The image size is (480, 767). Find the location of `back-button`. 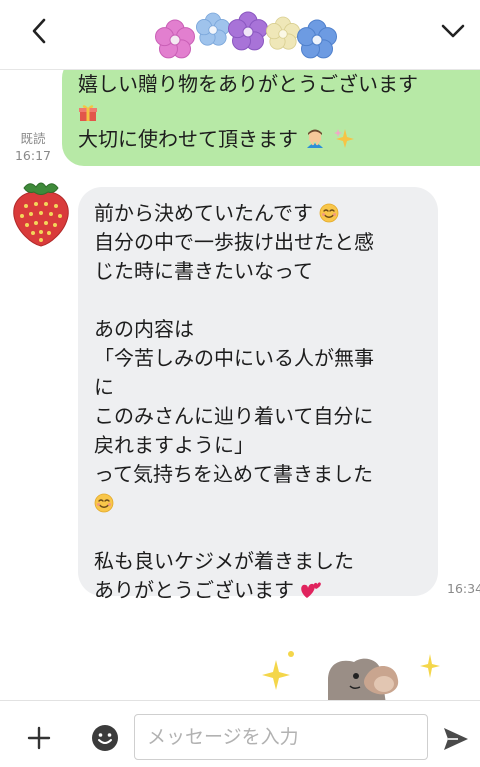

back-button is located at coordinates (39, 31).